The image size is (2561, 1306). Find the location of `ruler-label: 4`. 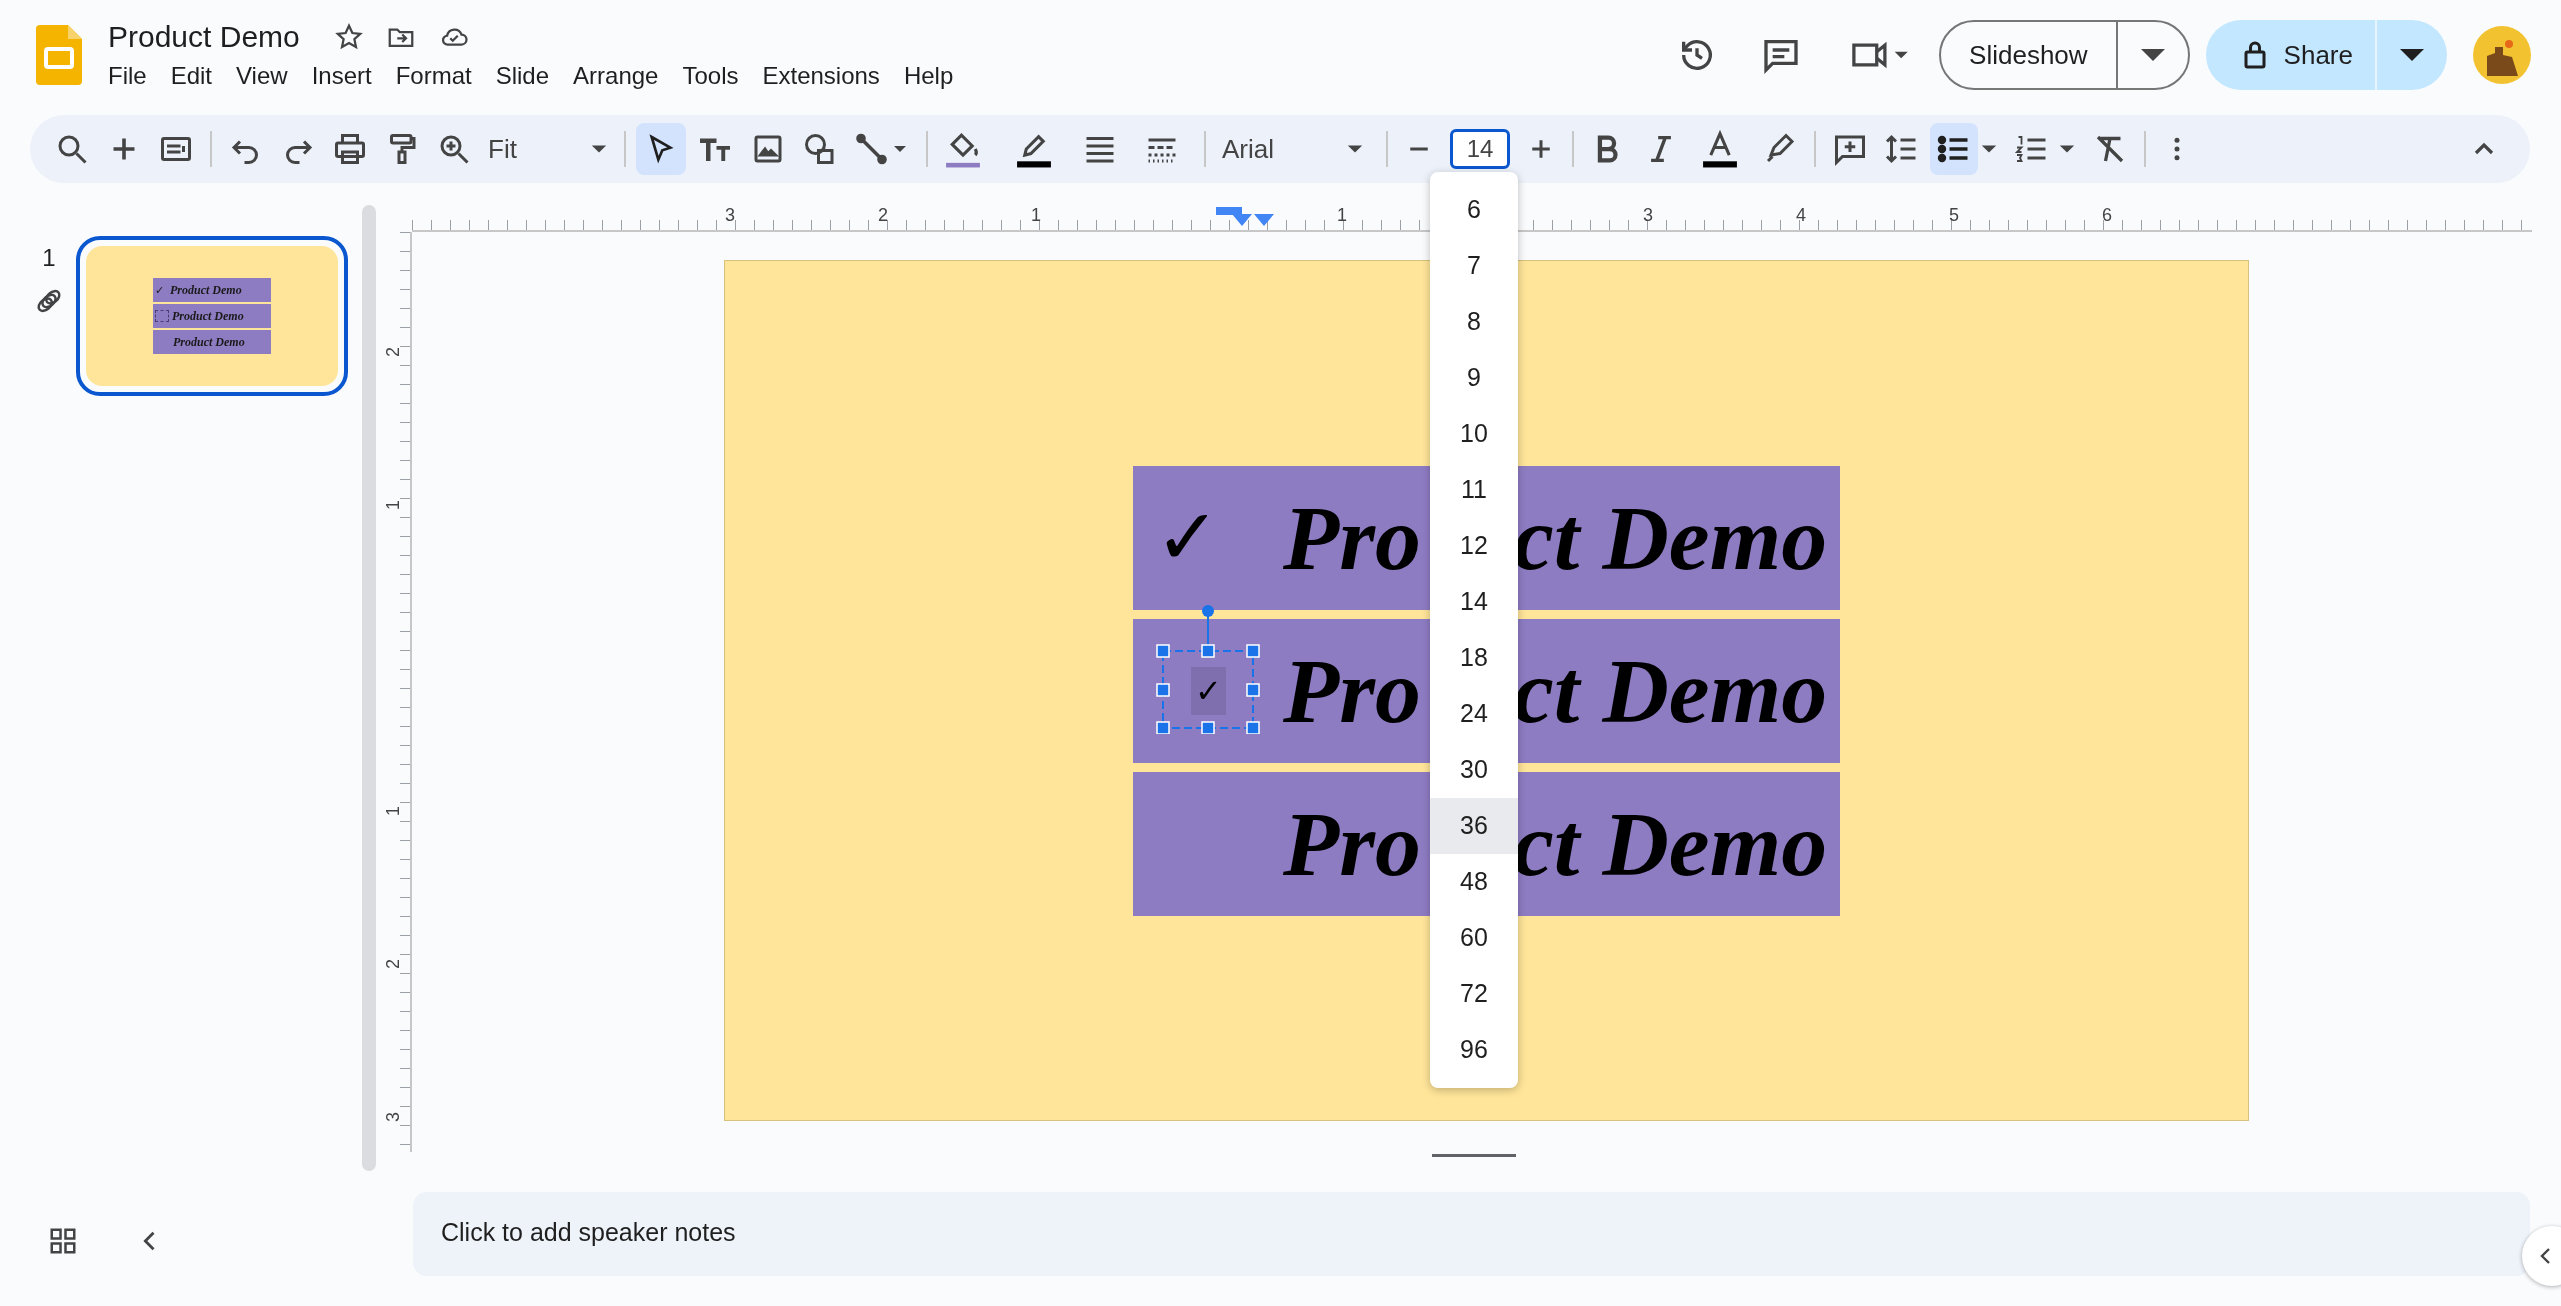

ruler-label: 4 is located at coordinates (1801, 215).